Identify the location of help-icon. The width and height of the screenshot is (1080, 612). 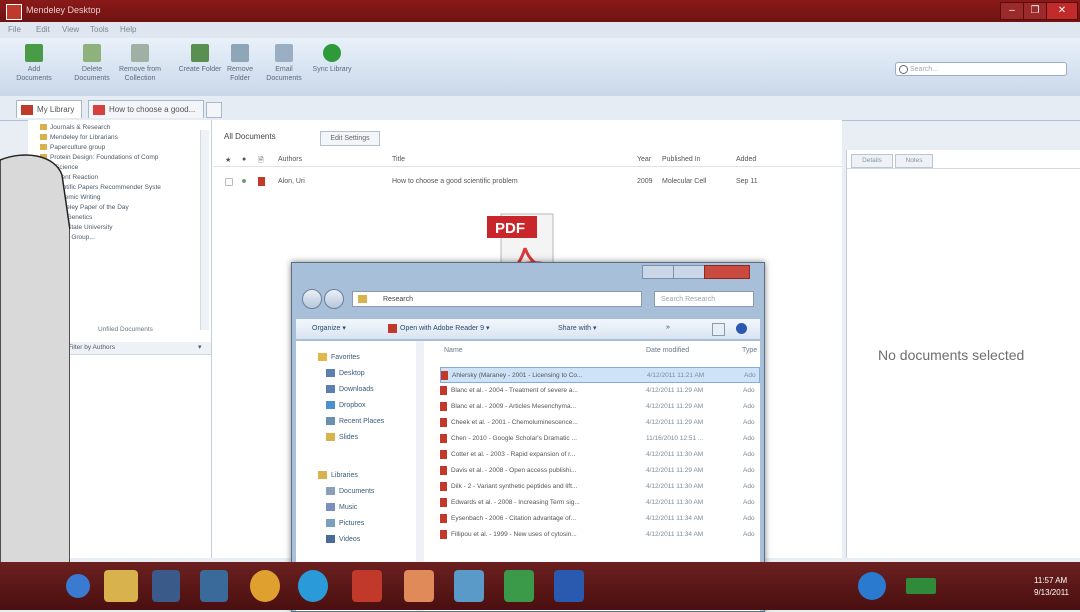
(741, 328).